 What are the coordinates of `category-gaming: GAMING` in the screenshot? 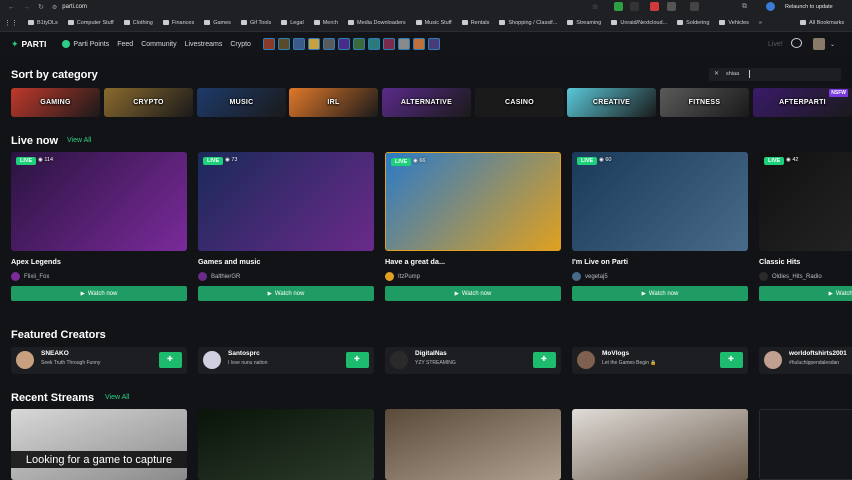 It's located at (55, 102).